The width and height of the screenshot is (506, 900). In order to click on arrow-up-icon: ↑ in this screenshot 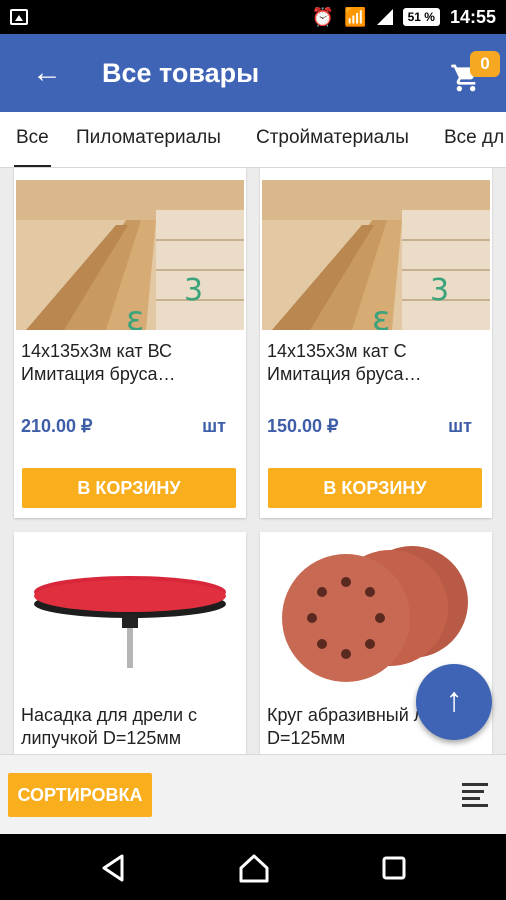, I will do `click(454, 700)`.